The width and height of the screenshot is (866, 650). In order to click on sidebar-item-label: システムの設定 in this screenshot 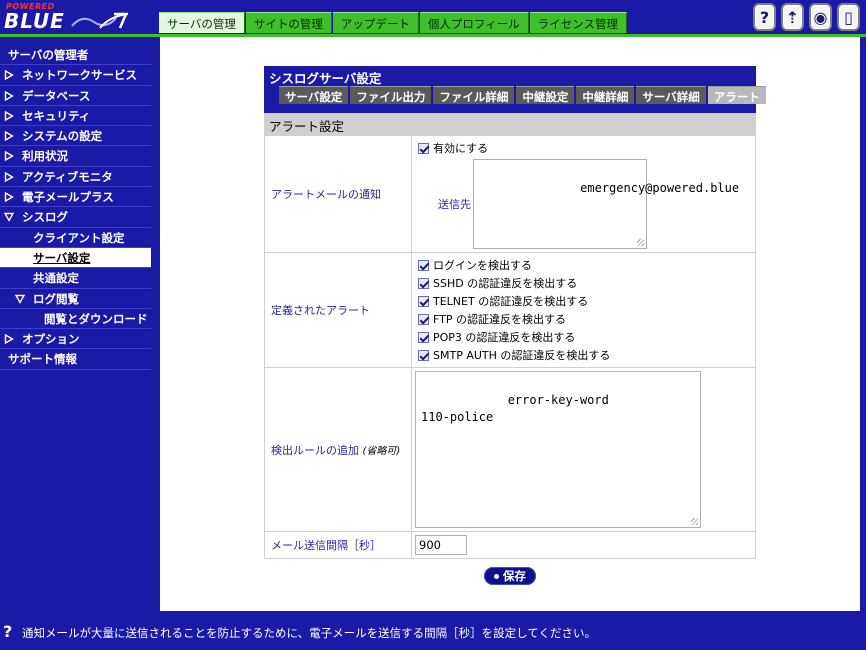, I will do `click(62, 136)`.